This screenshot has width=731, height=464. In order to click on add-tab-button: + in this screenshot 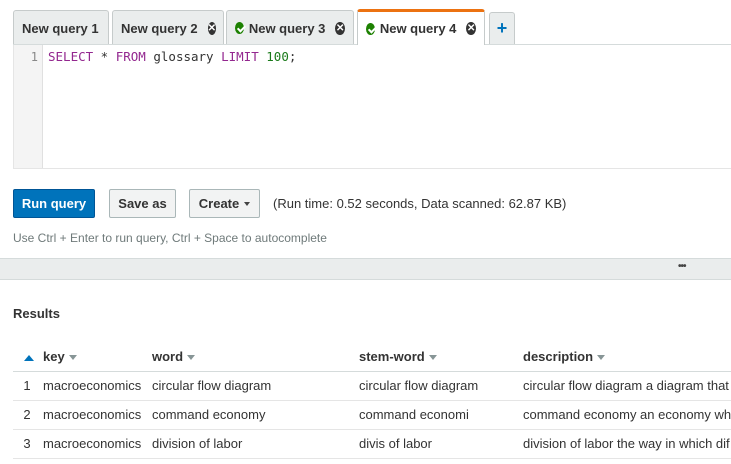, I will do `click(502, 28)`.